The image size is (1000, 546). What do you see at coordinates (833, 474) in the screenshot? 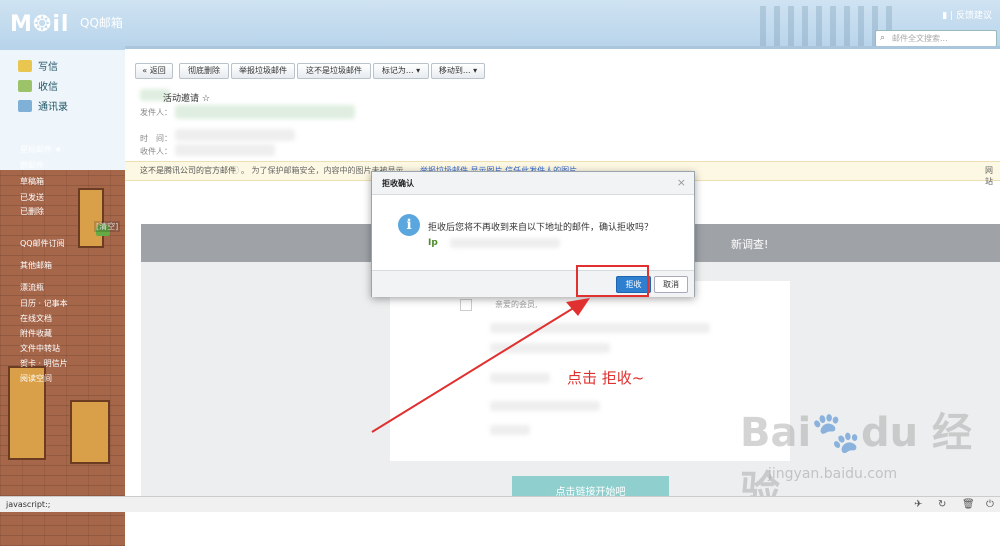
I see `baidu-watermark-url: jingyan.baidu.com` at bounding box center [833, 474].